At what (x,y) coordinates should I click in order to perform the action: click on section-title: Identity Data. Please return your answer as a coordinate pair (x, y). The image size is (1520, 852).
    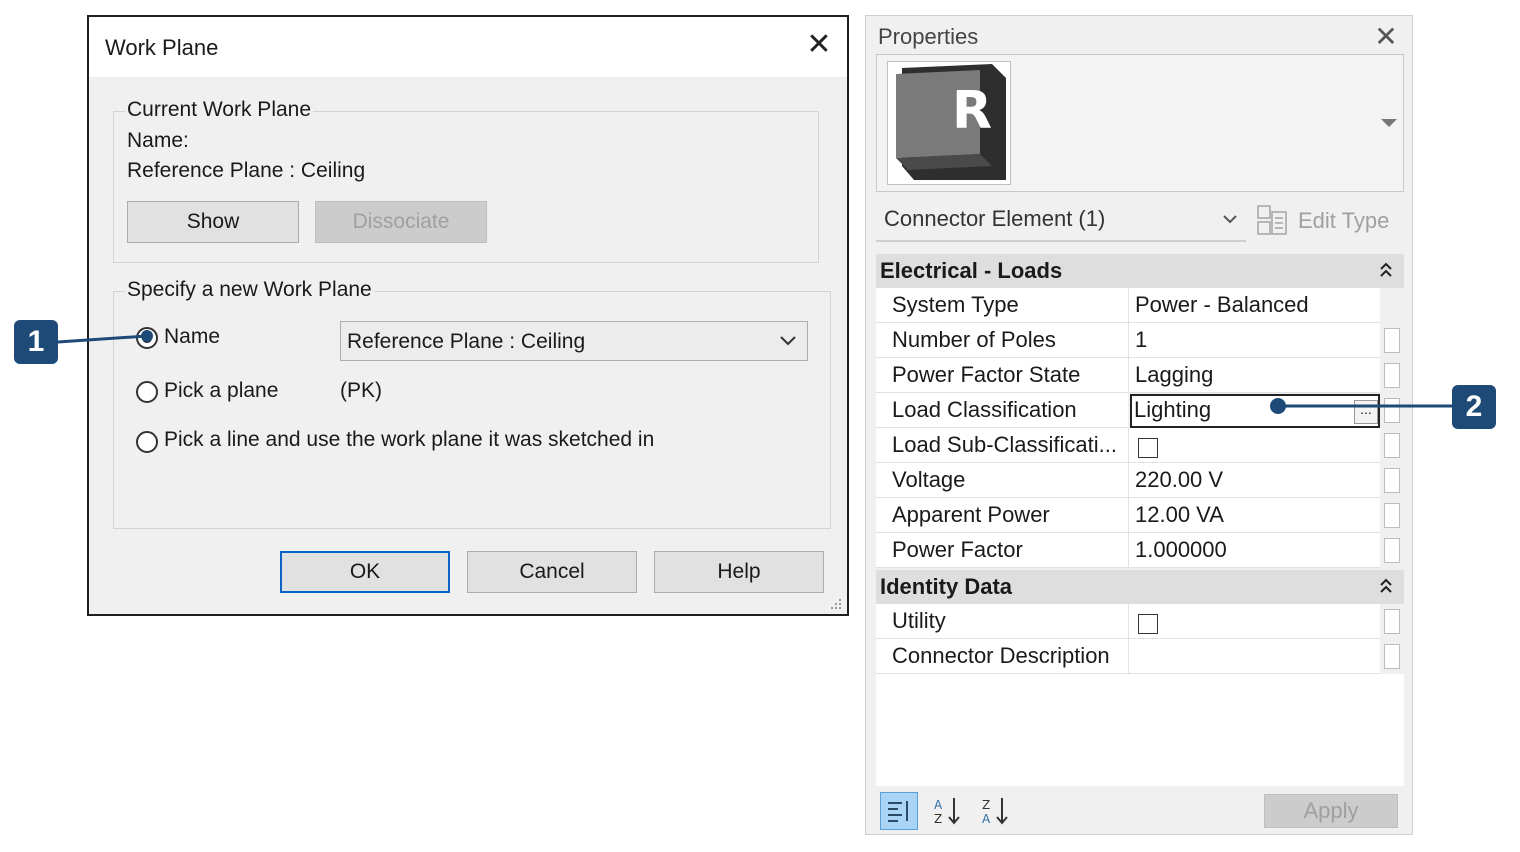
    Looking at the image, I should click on (946, 586).